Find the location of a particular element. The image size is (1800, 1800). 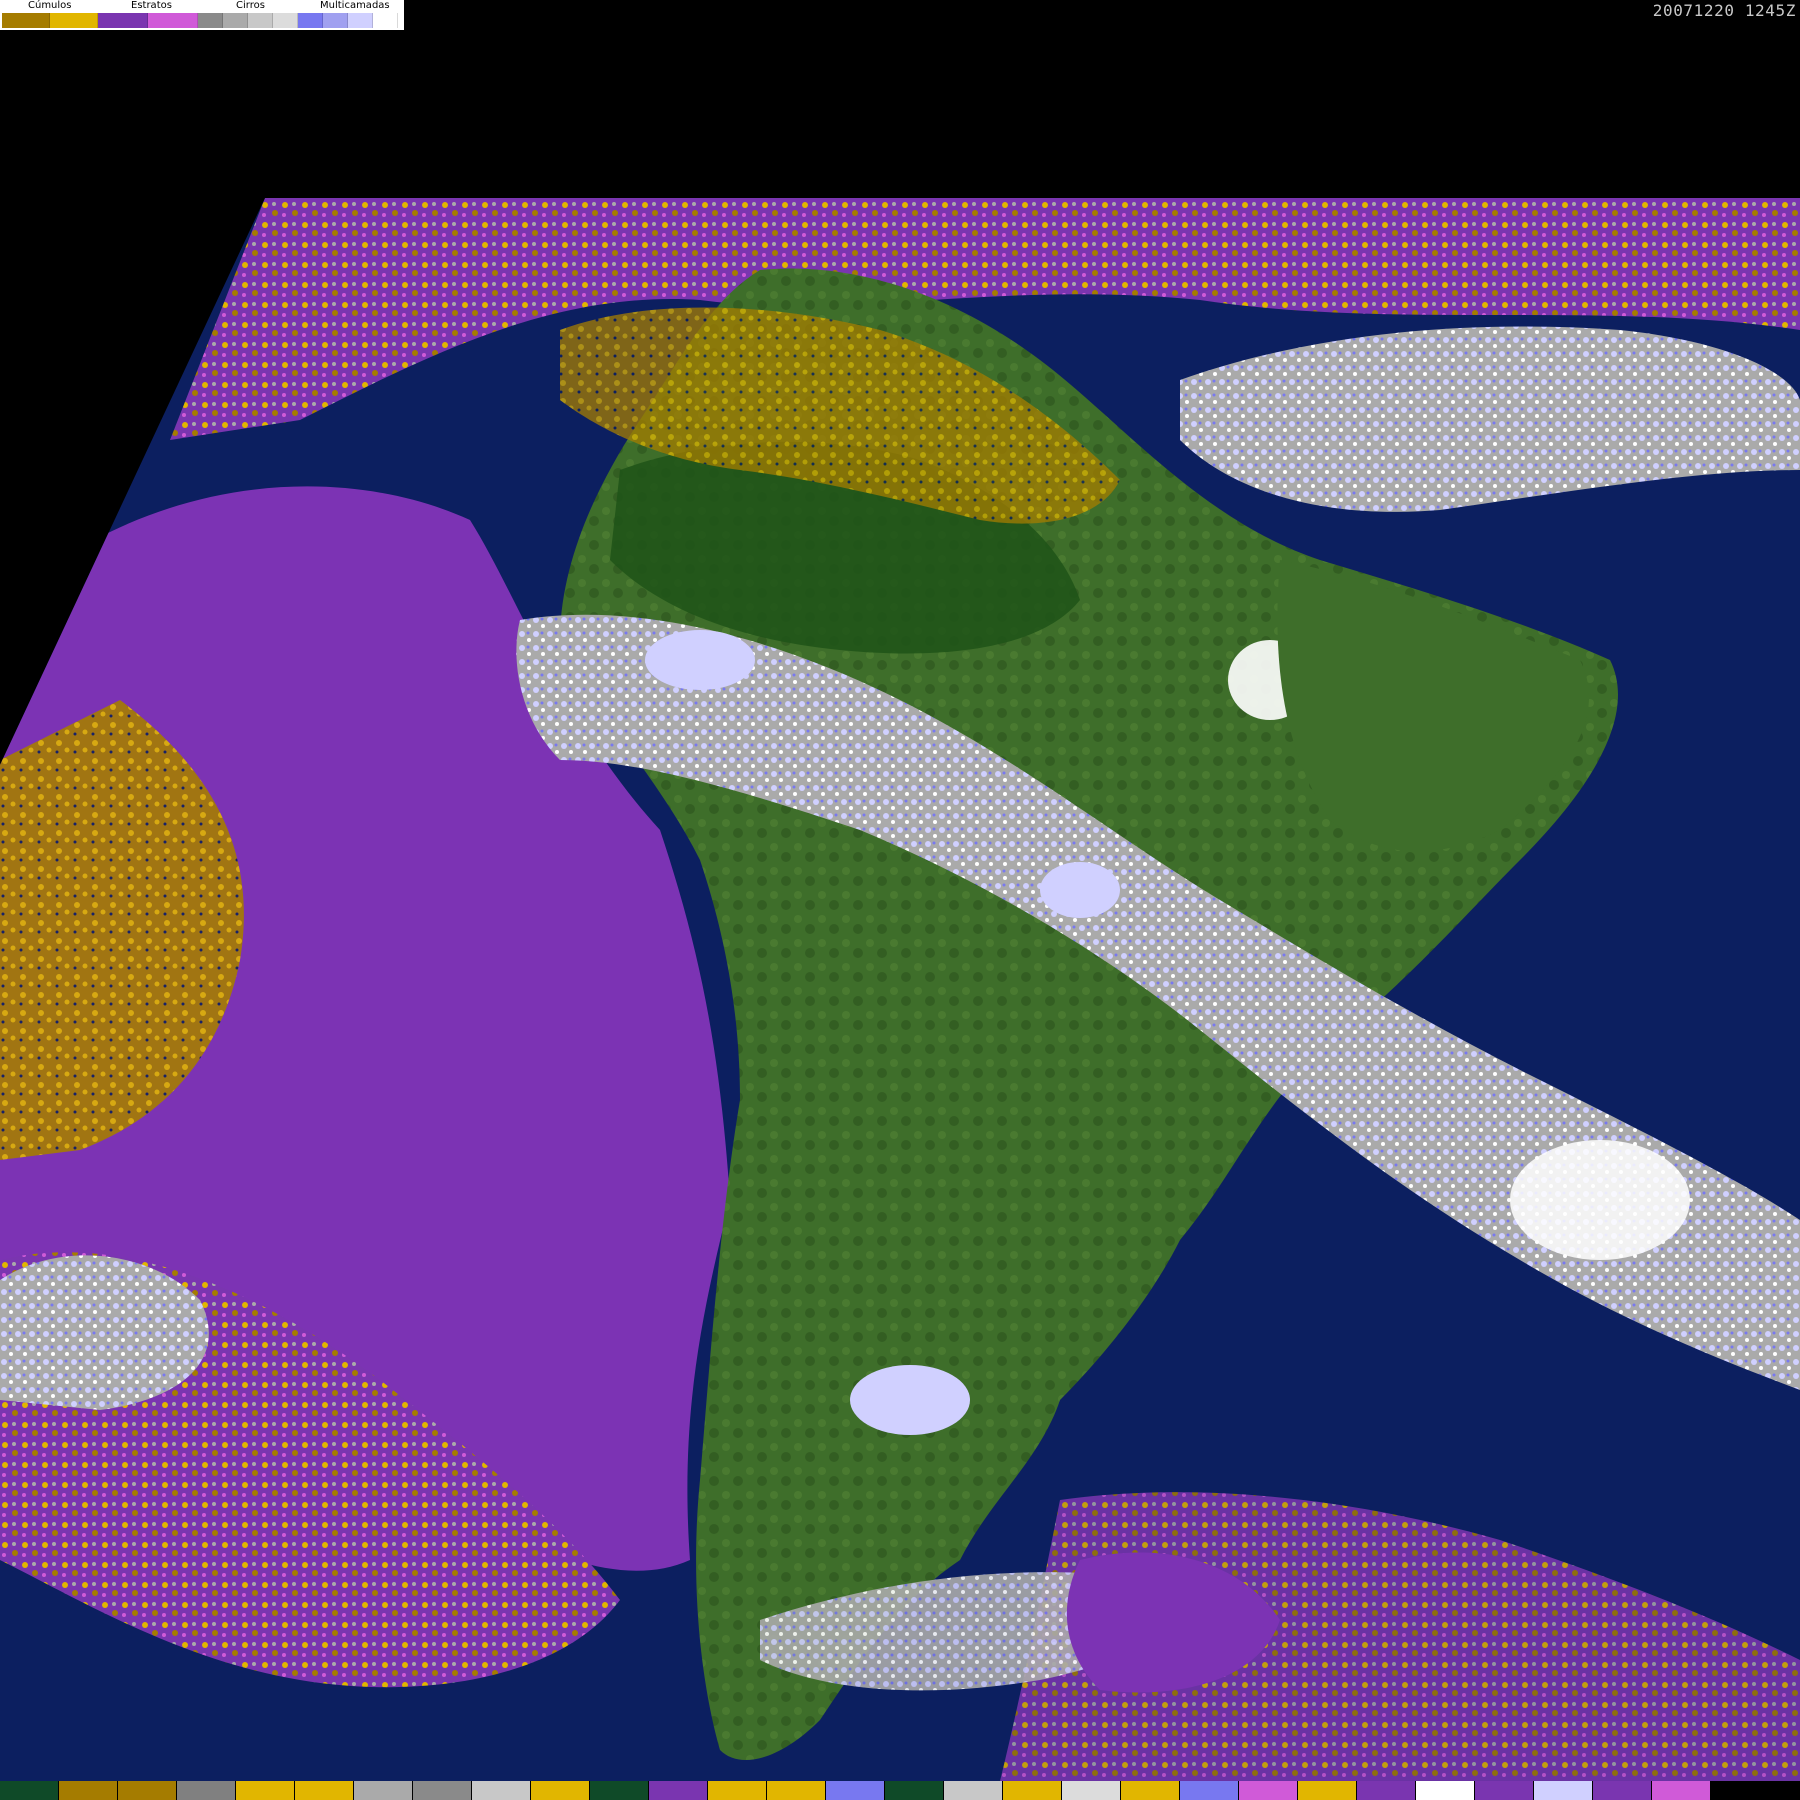

bottom-color-strip is located at coordinates (900, 1790).